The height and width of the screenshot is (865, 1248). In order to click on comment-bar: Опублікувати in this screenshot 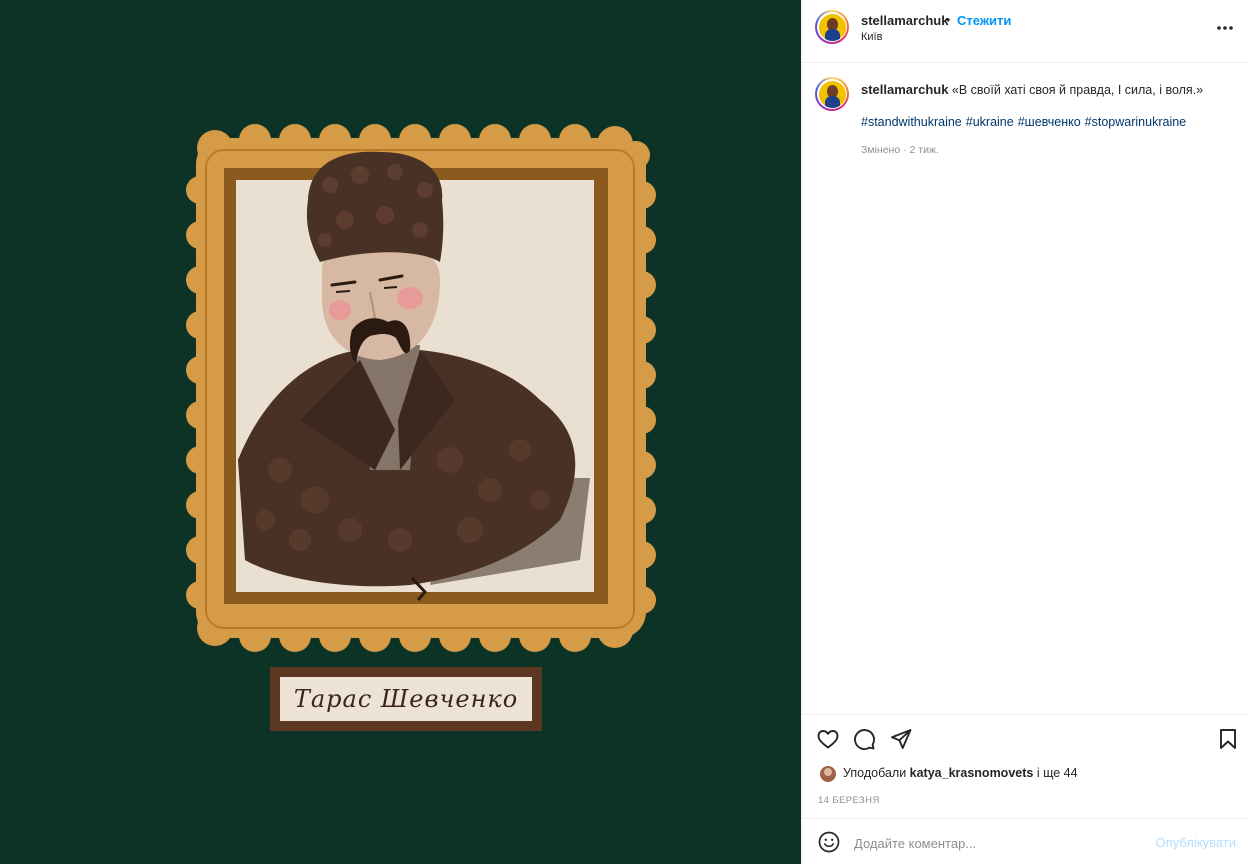, I will do `click(1025, 841)`.